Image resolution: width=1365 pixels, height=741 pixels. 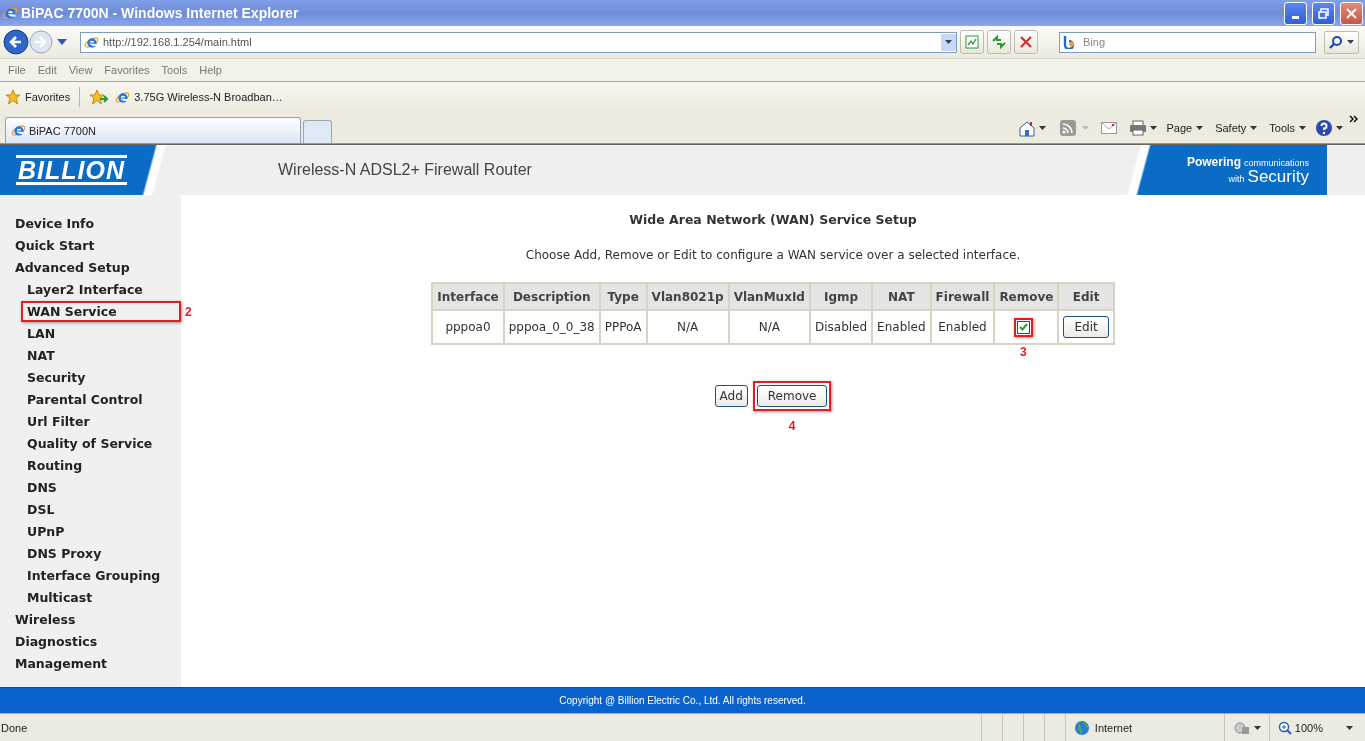 What do you see at coordinates (174, 70) in the screenshot?
I see `menu-item: Tools` at bounding box center [174, 70].